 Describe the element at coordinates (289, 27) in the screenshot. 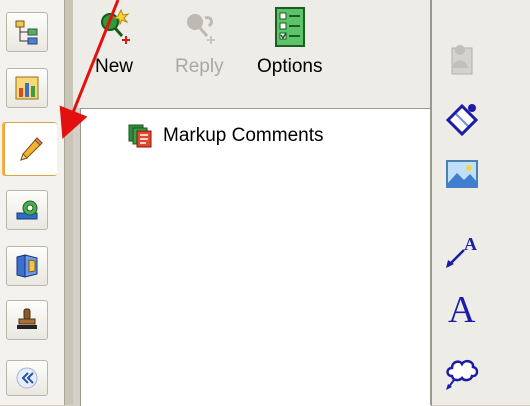

I see `options-checklist-icon` at that location.